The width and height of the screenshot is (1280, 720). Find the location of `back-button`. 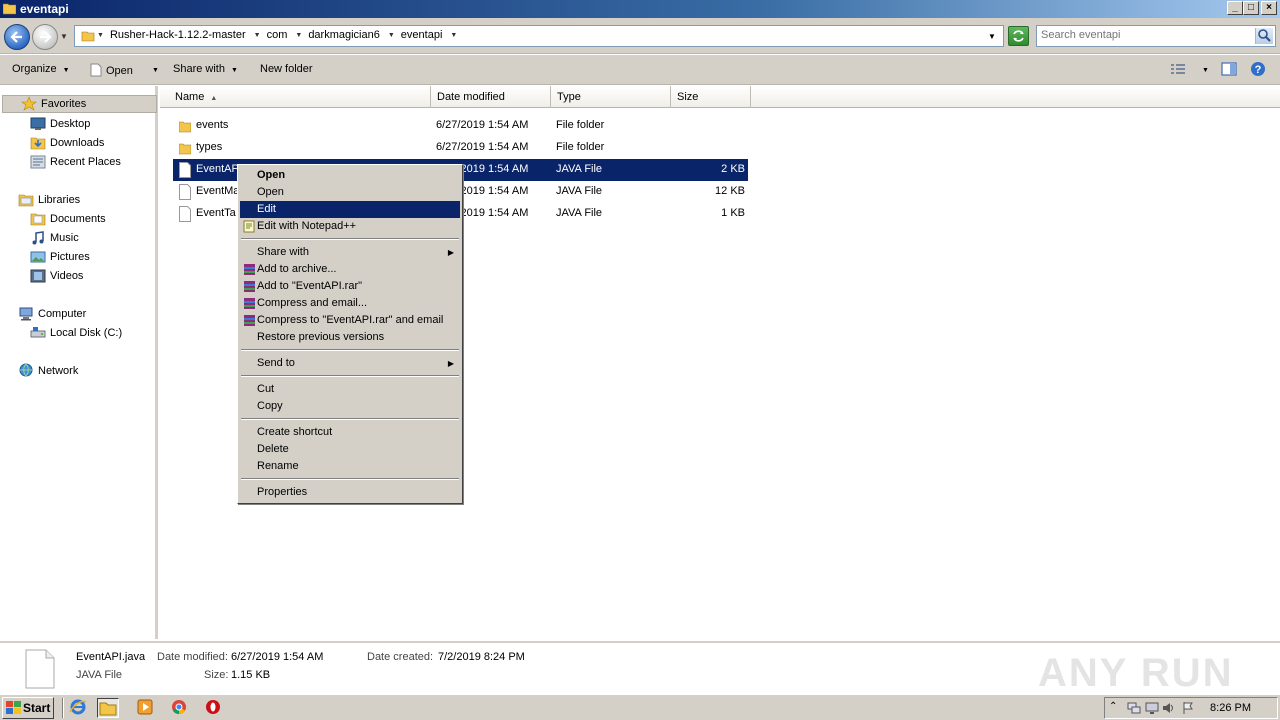

back-button is located at coordinates (17, 37).